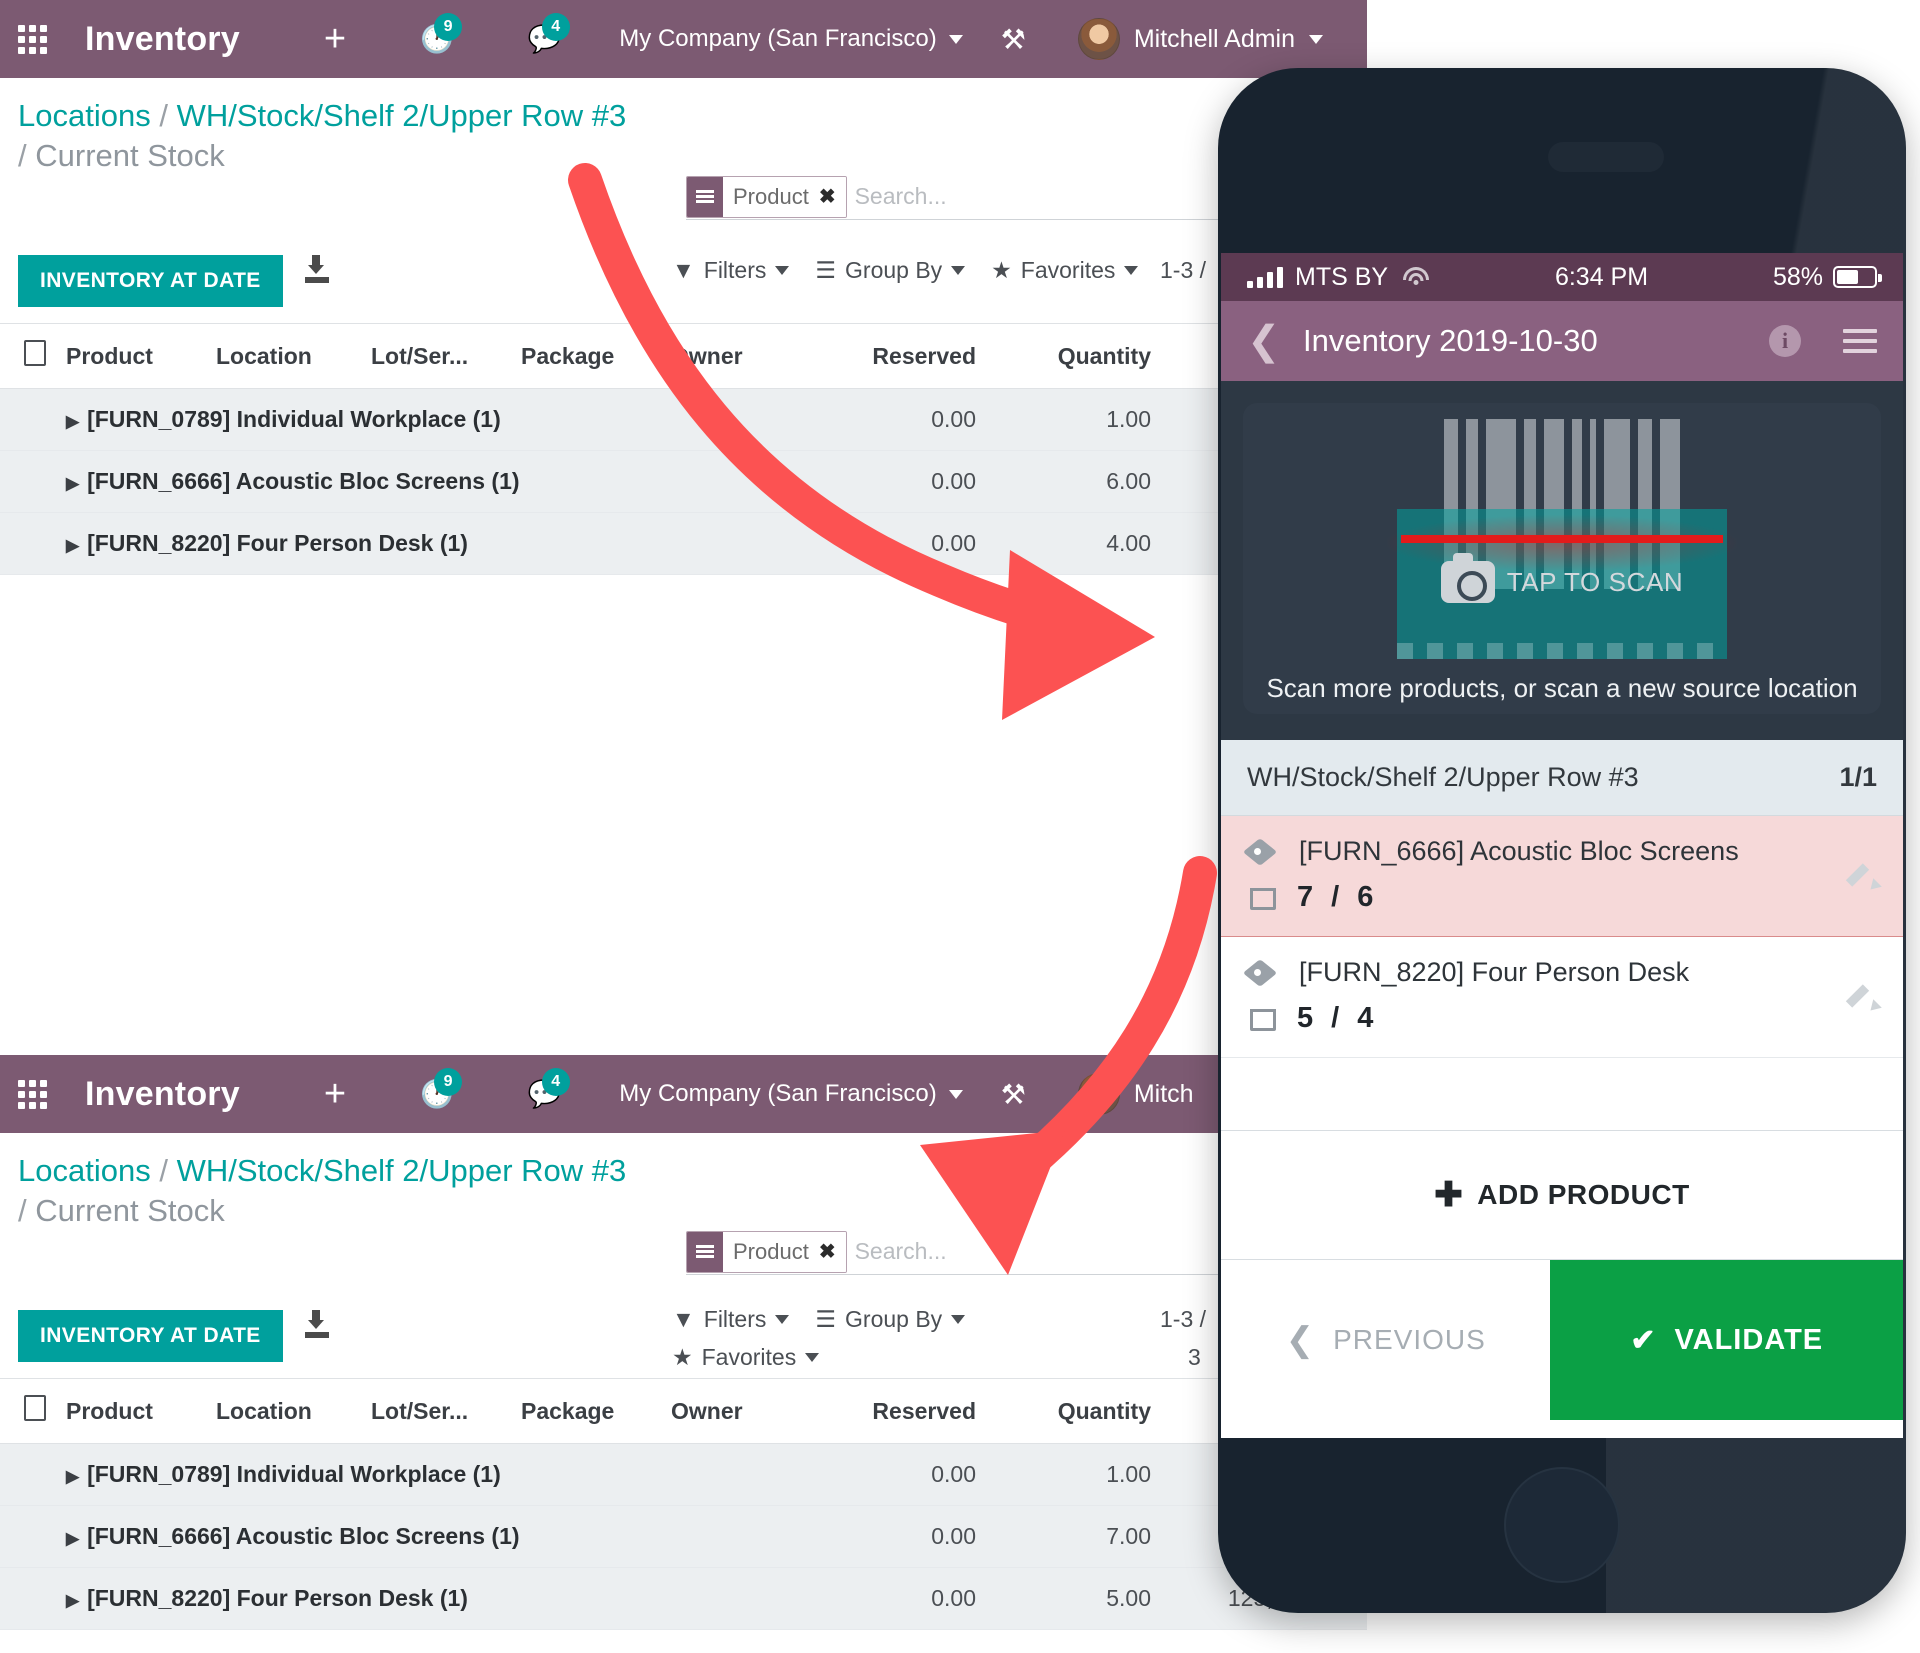 Image resolution: width=1920 pixels, height=1653 pixels. I want to click on pager-bottom-line1: 1-3 /, so click(1183, 1319).